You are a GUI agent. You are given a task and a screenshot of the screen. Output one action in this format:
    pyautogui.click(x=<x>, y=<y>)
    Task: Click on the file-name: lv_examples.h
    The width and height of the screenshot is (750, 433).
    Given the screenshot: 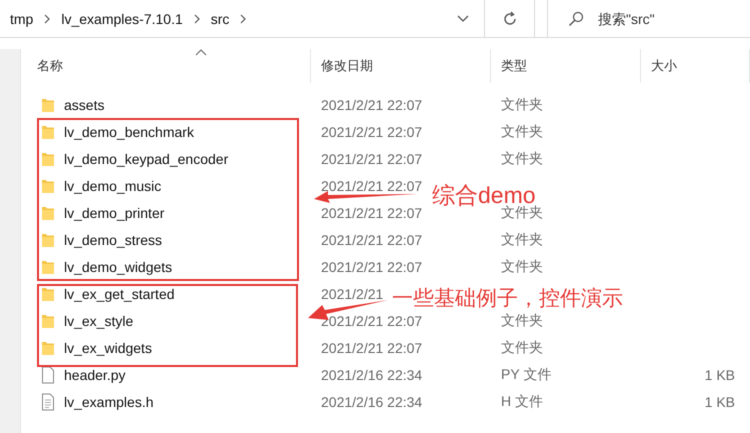 What is the action you would take?
    pyautogui.click(x=109, y=402)
    